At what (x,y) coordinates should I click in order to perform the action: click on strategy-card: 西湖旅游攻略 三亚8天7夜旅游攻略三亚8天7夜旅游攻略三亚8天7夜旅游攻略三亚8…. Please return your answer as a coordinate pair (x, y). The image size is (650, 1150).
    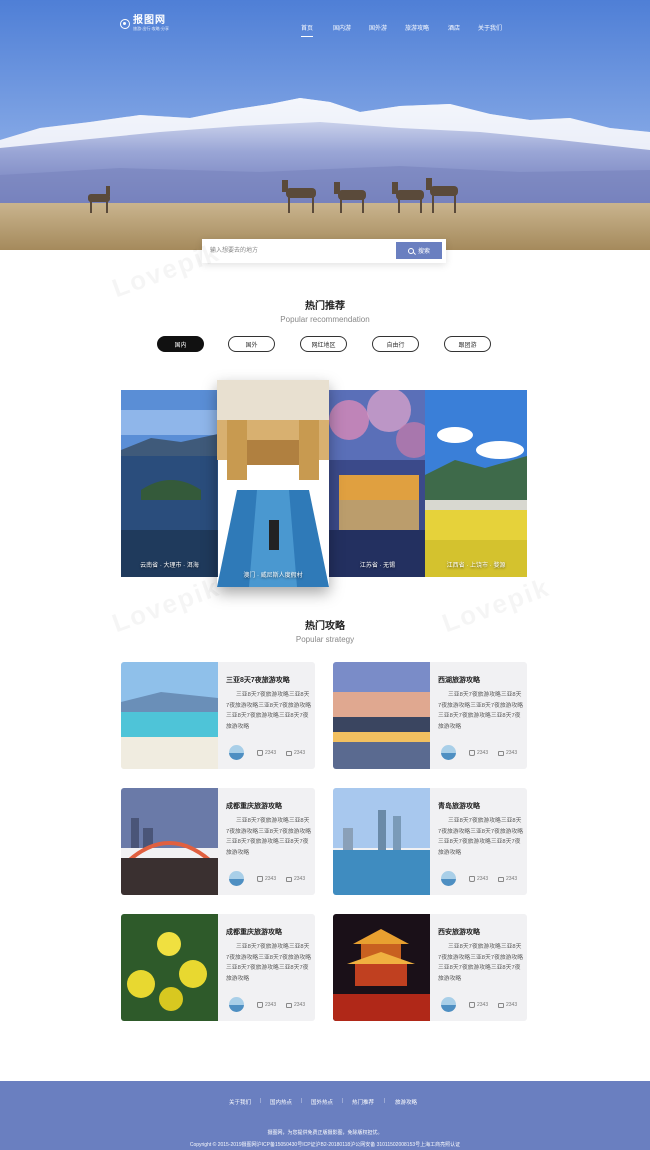
    Looking at the image, I should click on (430, 715).